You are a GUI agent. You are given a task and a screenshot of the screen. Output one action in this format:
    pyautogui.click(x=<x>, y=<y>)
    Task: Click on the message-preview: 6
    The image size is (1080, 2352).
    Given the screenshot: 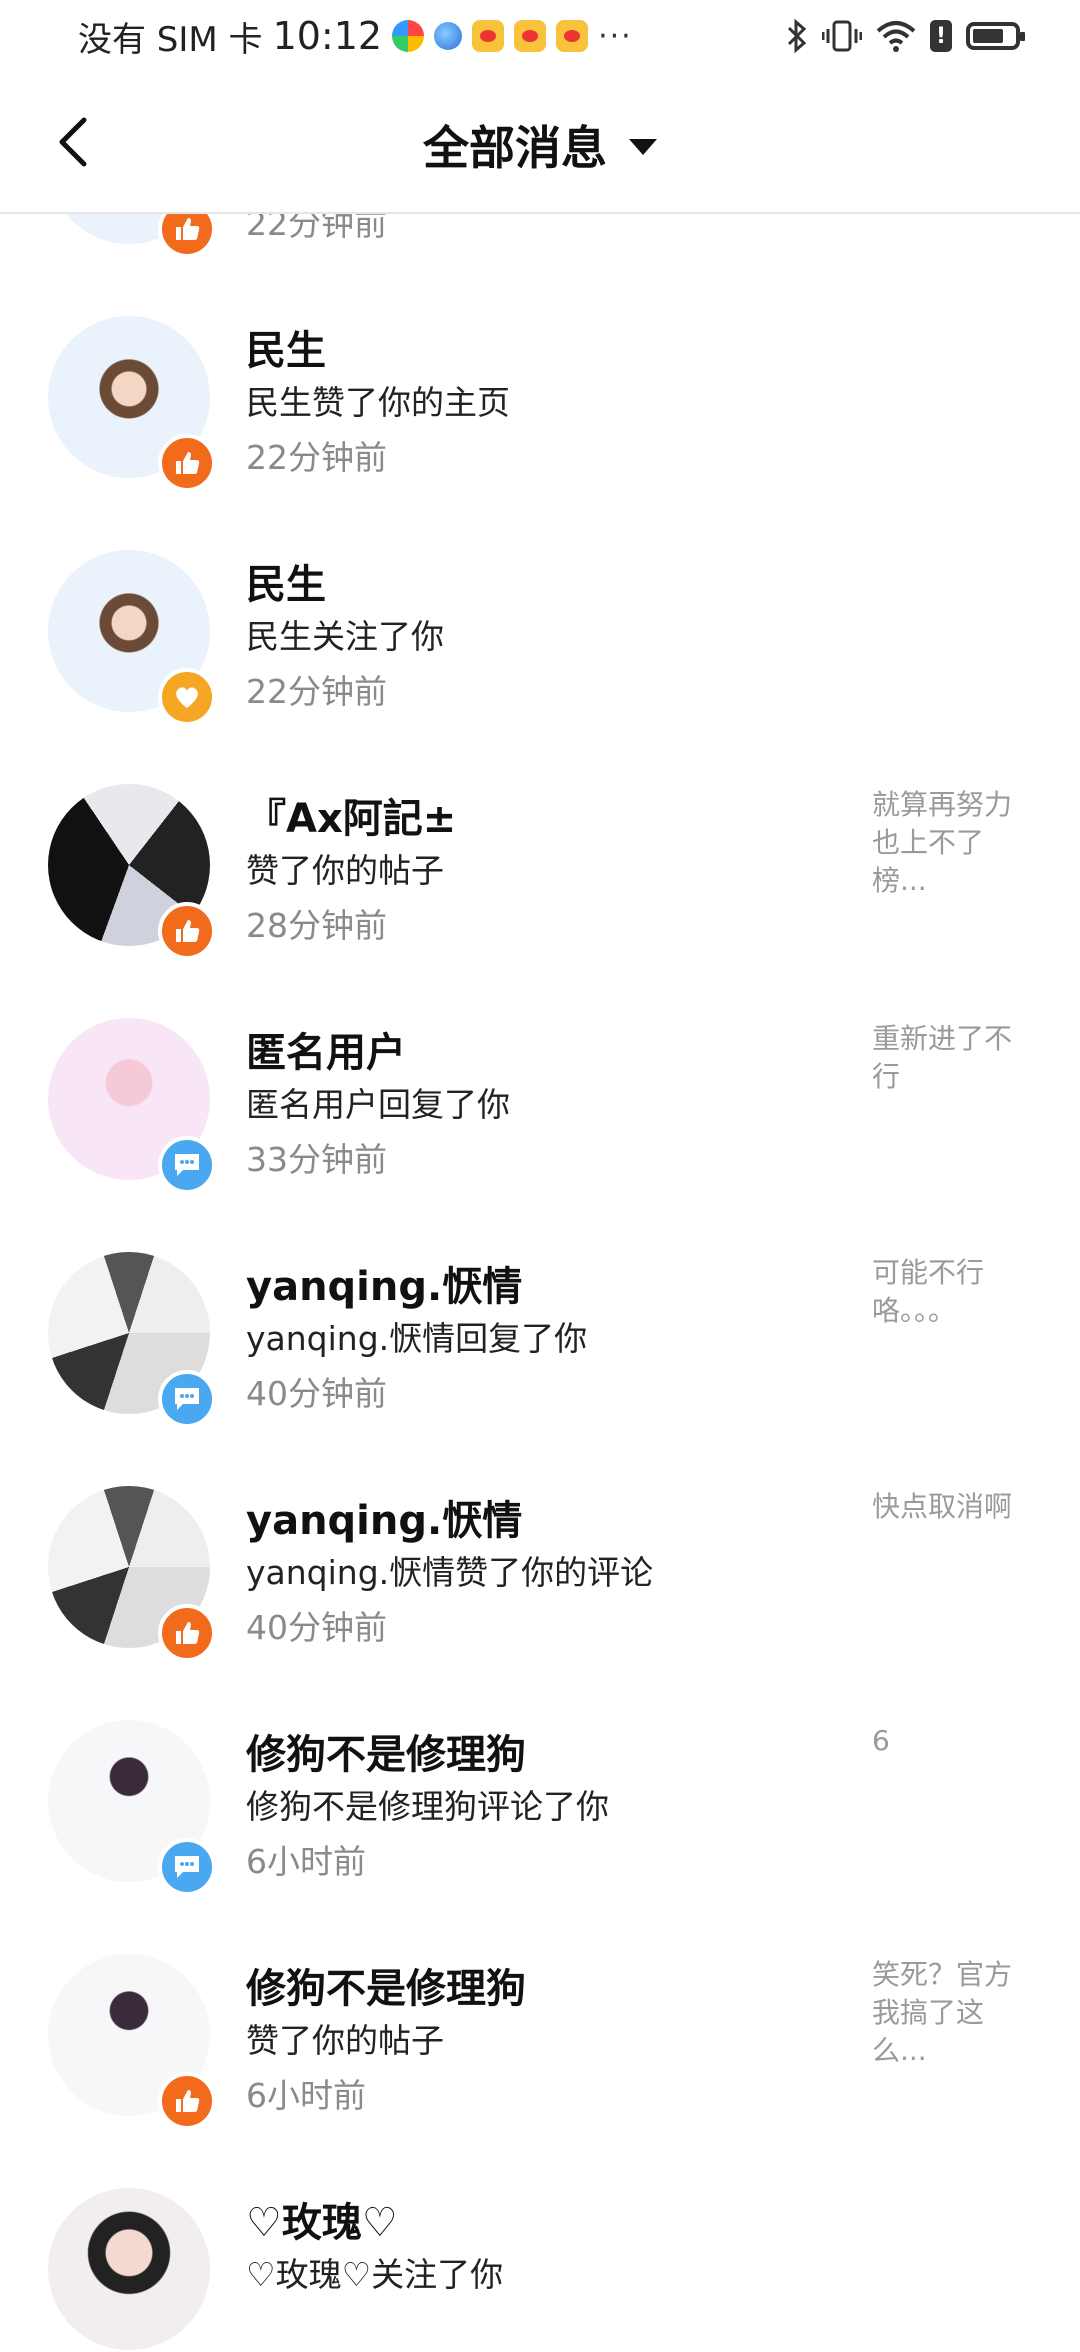 What is the action you would take?
    pyautogui.click(x=881, y=1740)
    